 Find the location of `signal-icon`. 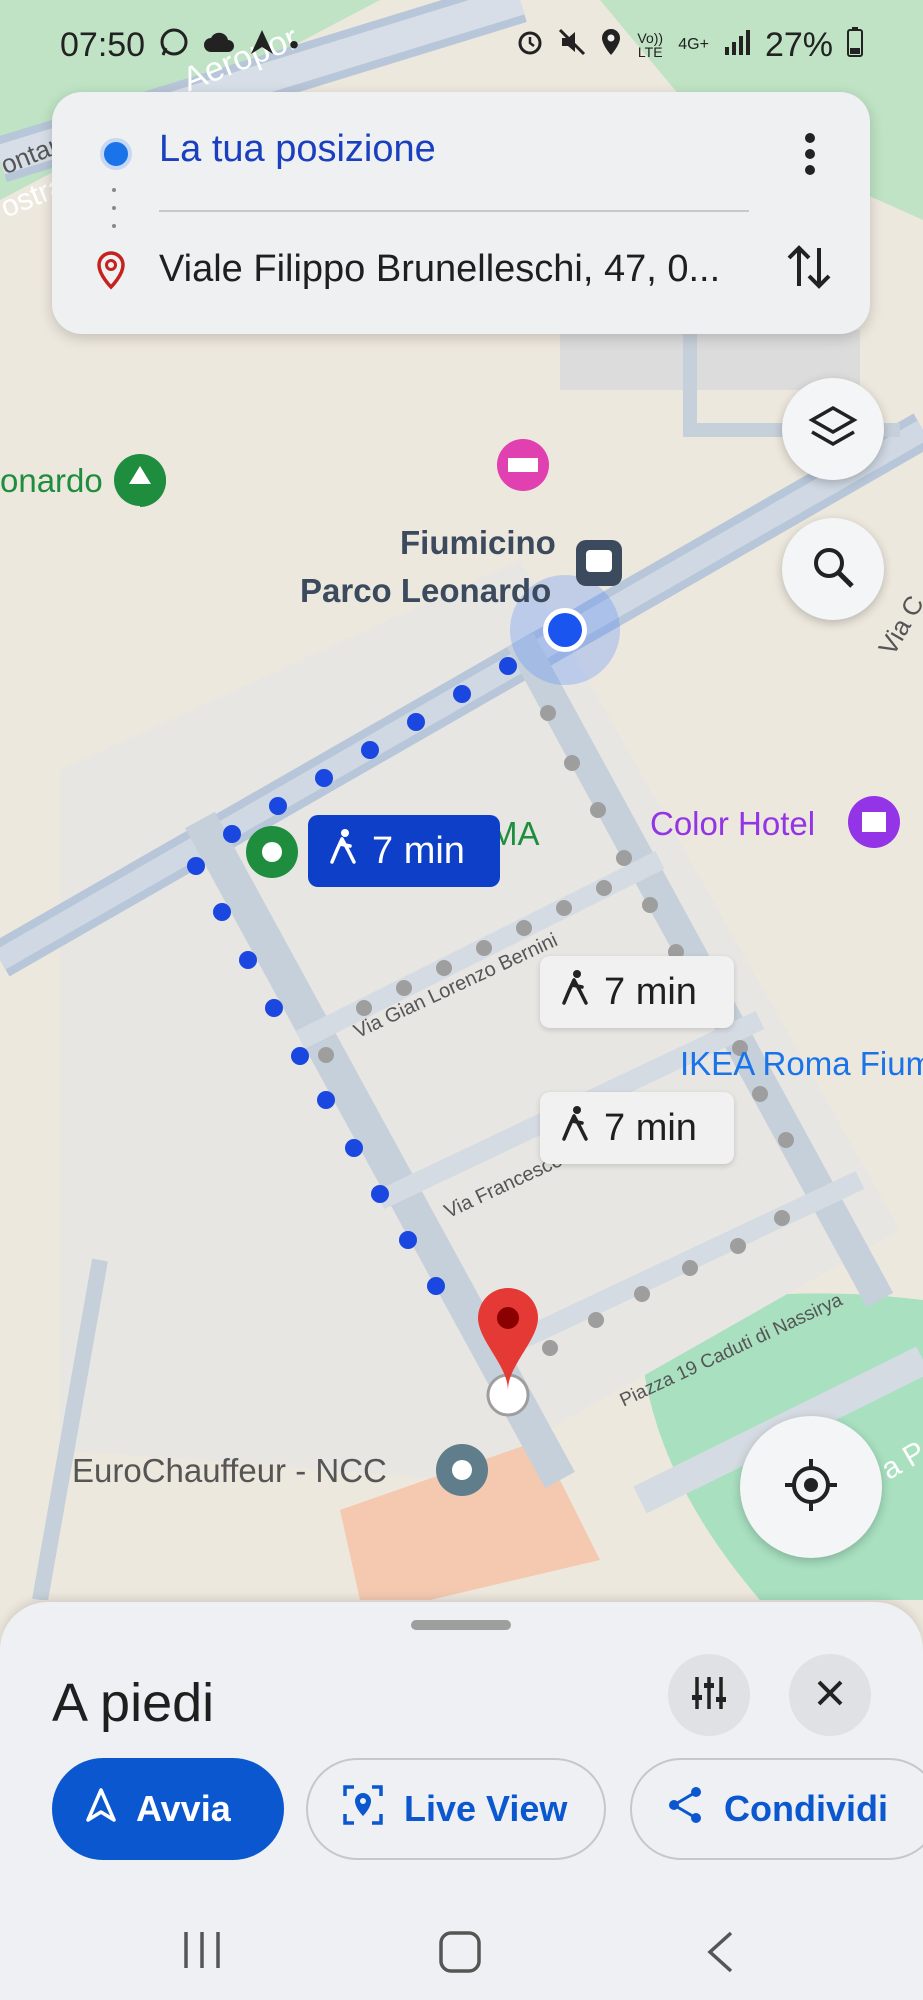

signal-icon is located at coordinates (737, 45).